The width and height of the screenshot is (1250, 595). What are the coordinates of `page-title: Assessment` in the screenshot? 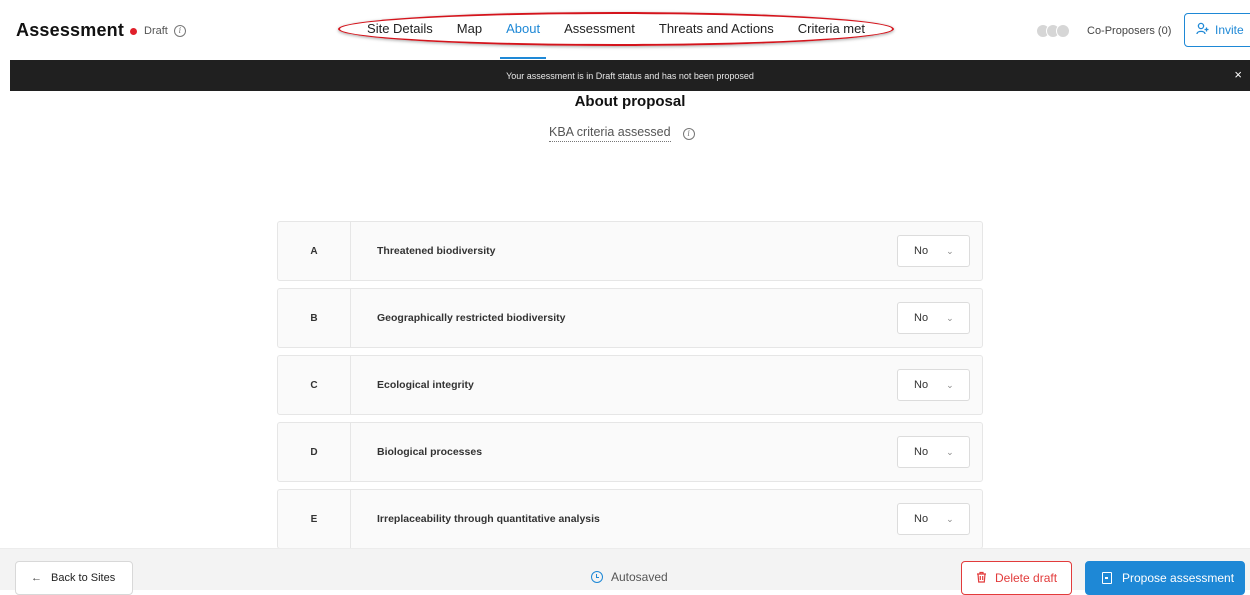 It's located at (70, 30).